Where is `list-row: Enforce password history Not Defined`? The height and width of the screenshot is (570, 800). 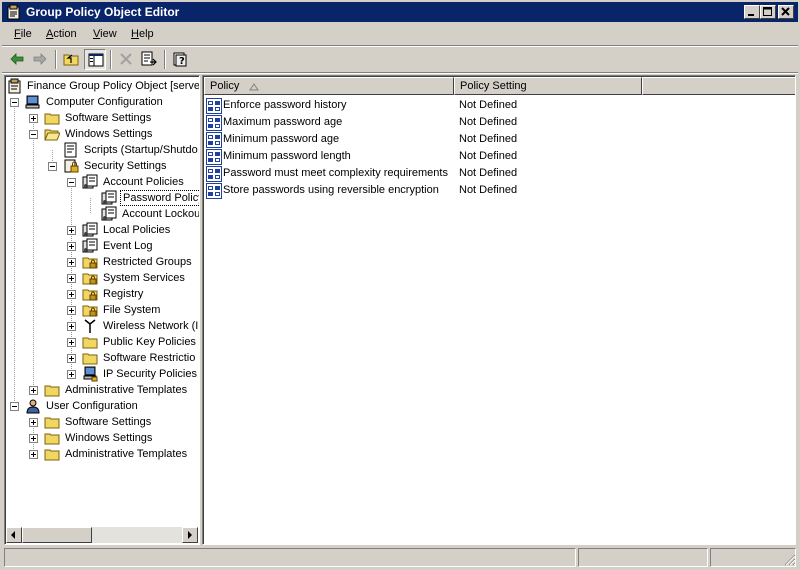
list-row: Enforce password history Not Defined is located at coordinates (499, 105).